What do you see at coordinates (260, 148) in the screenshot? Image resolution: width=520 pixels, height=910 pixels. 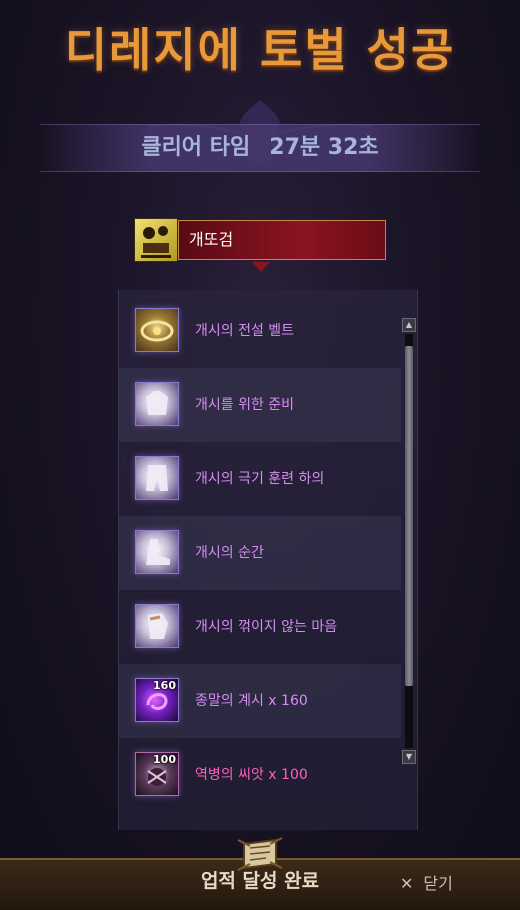 I see `clear-time-band: 클리어 타임 27분 32초` at bounding box center [260, 148].